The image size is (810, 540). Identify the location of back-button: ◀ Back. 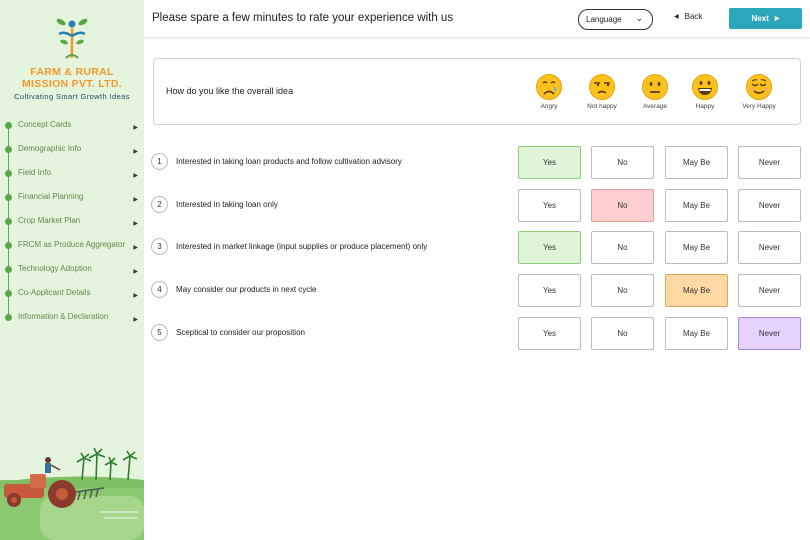
(688, 16).